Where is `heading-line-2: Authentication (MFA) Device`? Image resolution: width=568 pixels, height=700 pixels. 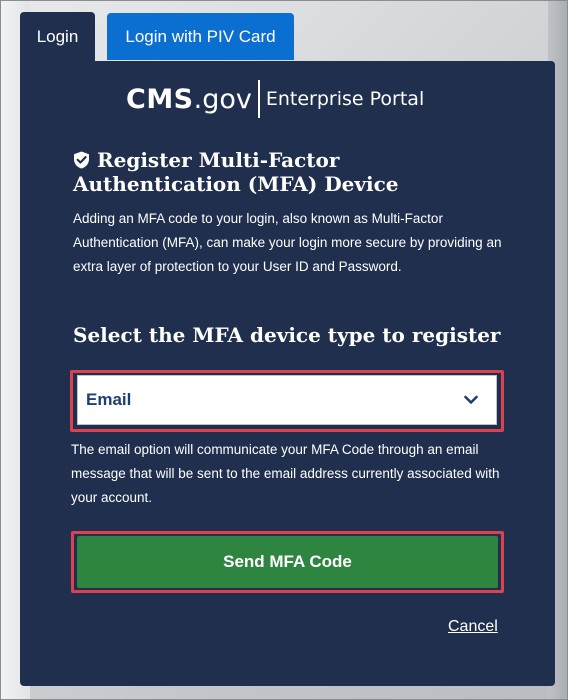
heading-line-2: Authentication (MFA) Device is located at coordinates (236, 184).